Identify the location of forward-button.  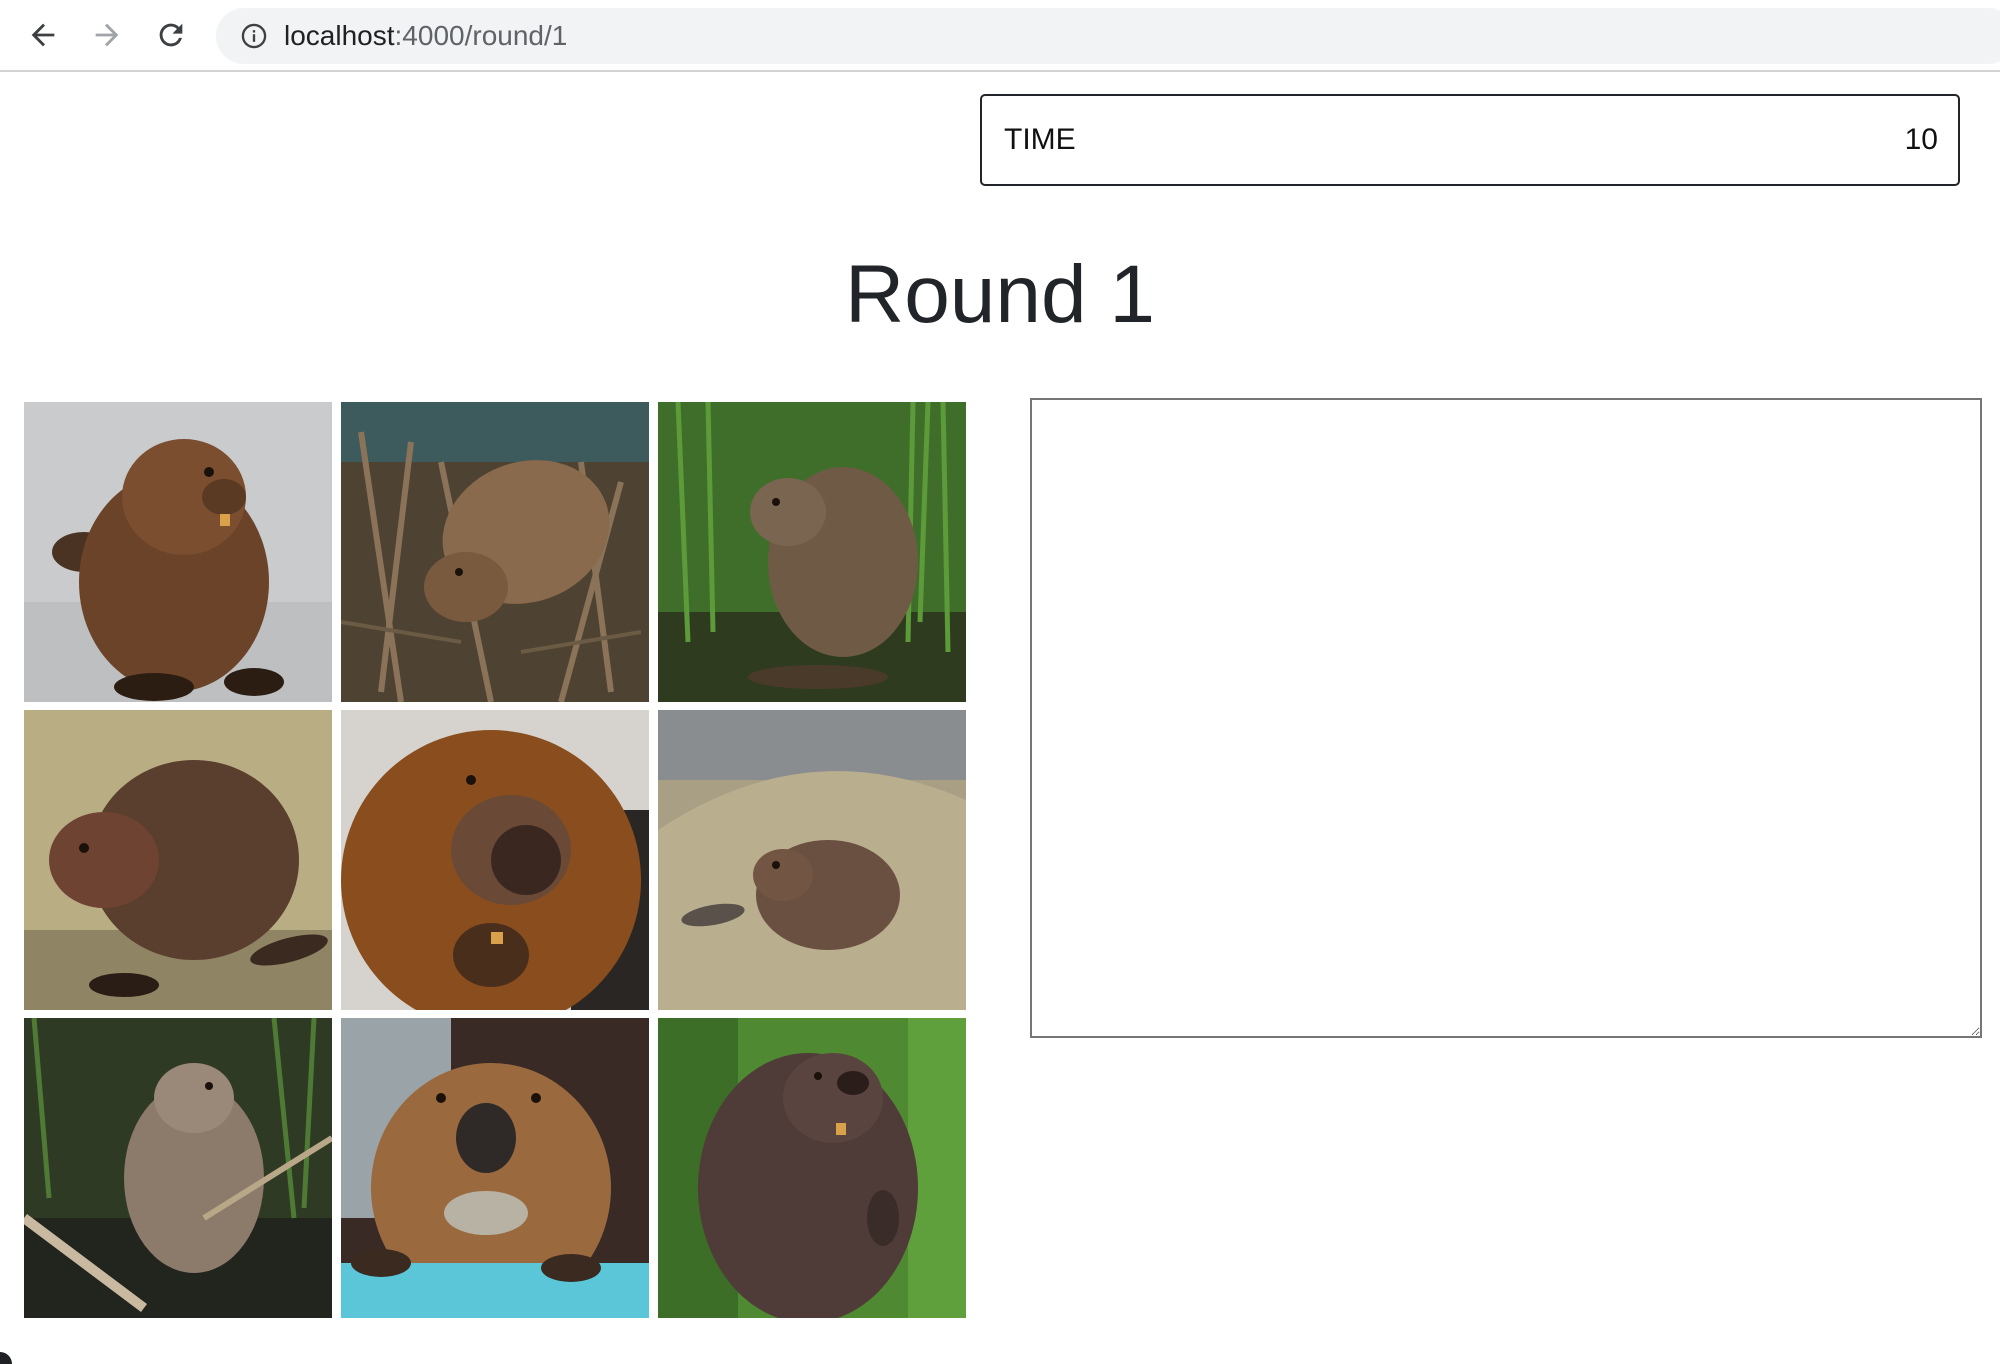
(107, 35).